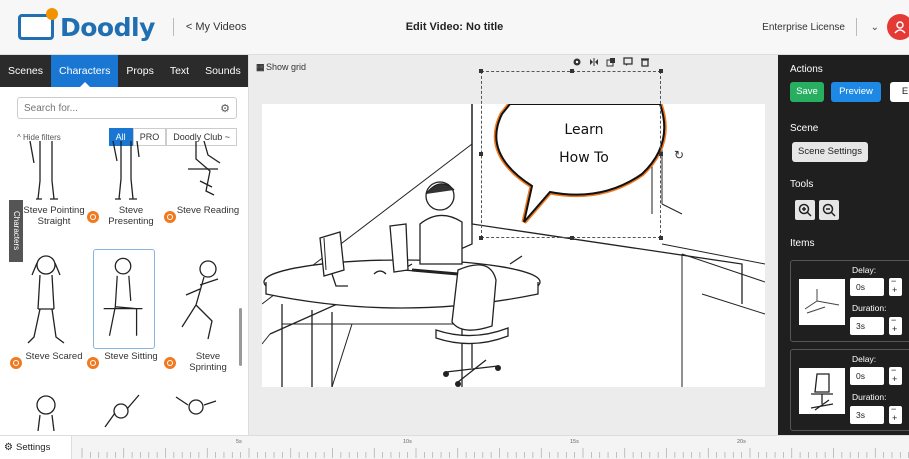  Describe the element at coordinates (802, 243) in the screenshot. I see `items-heading: Items` at that location.